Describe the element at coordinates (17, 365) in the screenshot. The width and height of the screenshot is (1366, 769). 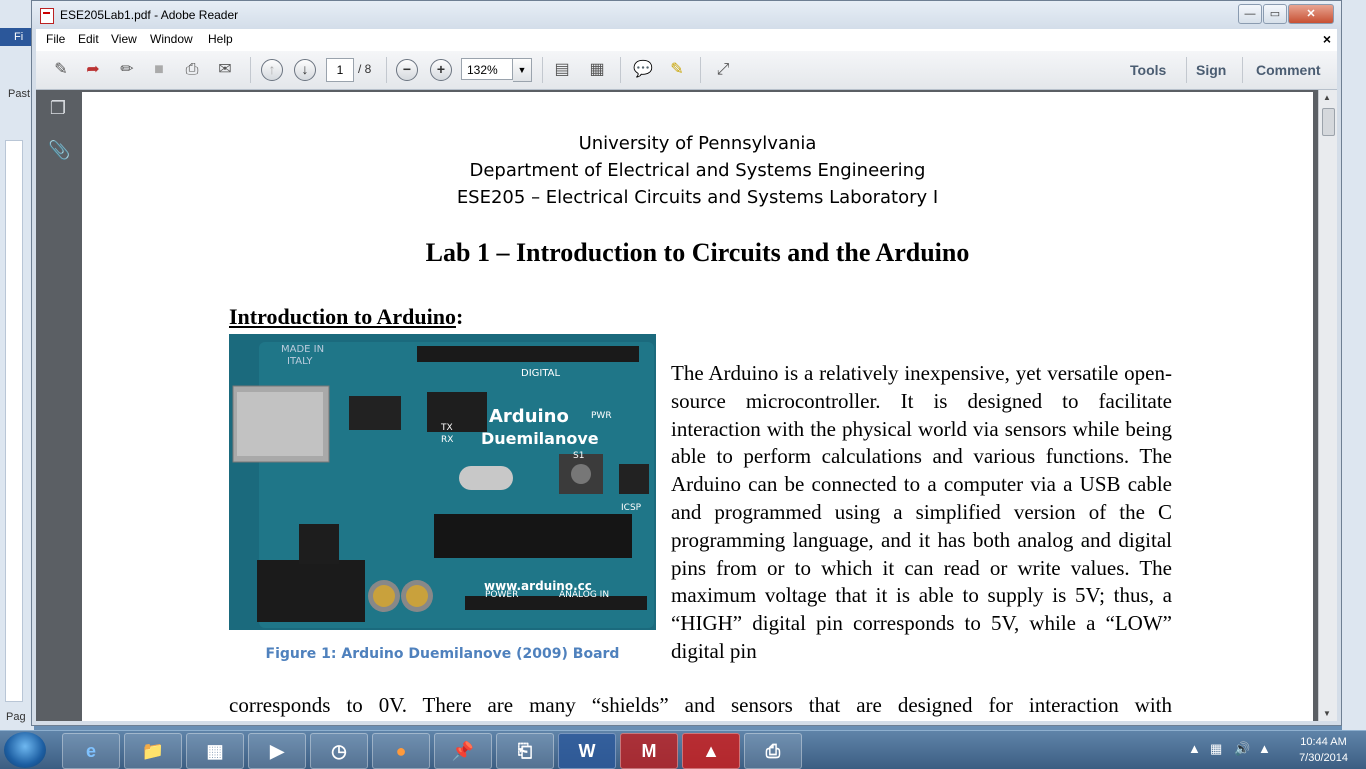
I see `background-word-left: Fi Past Pag` at that location.